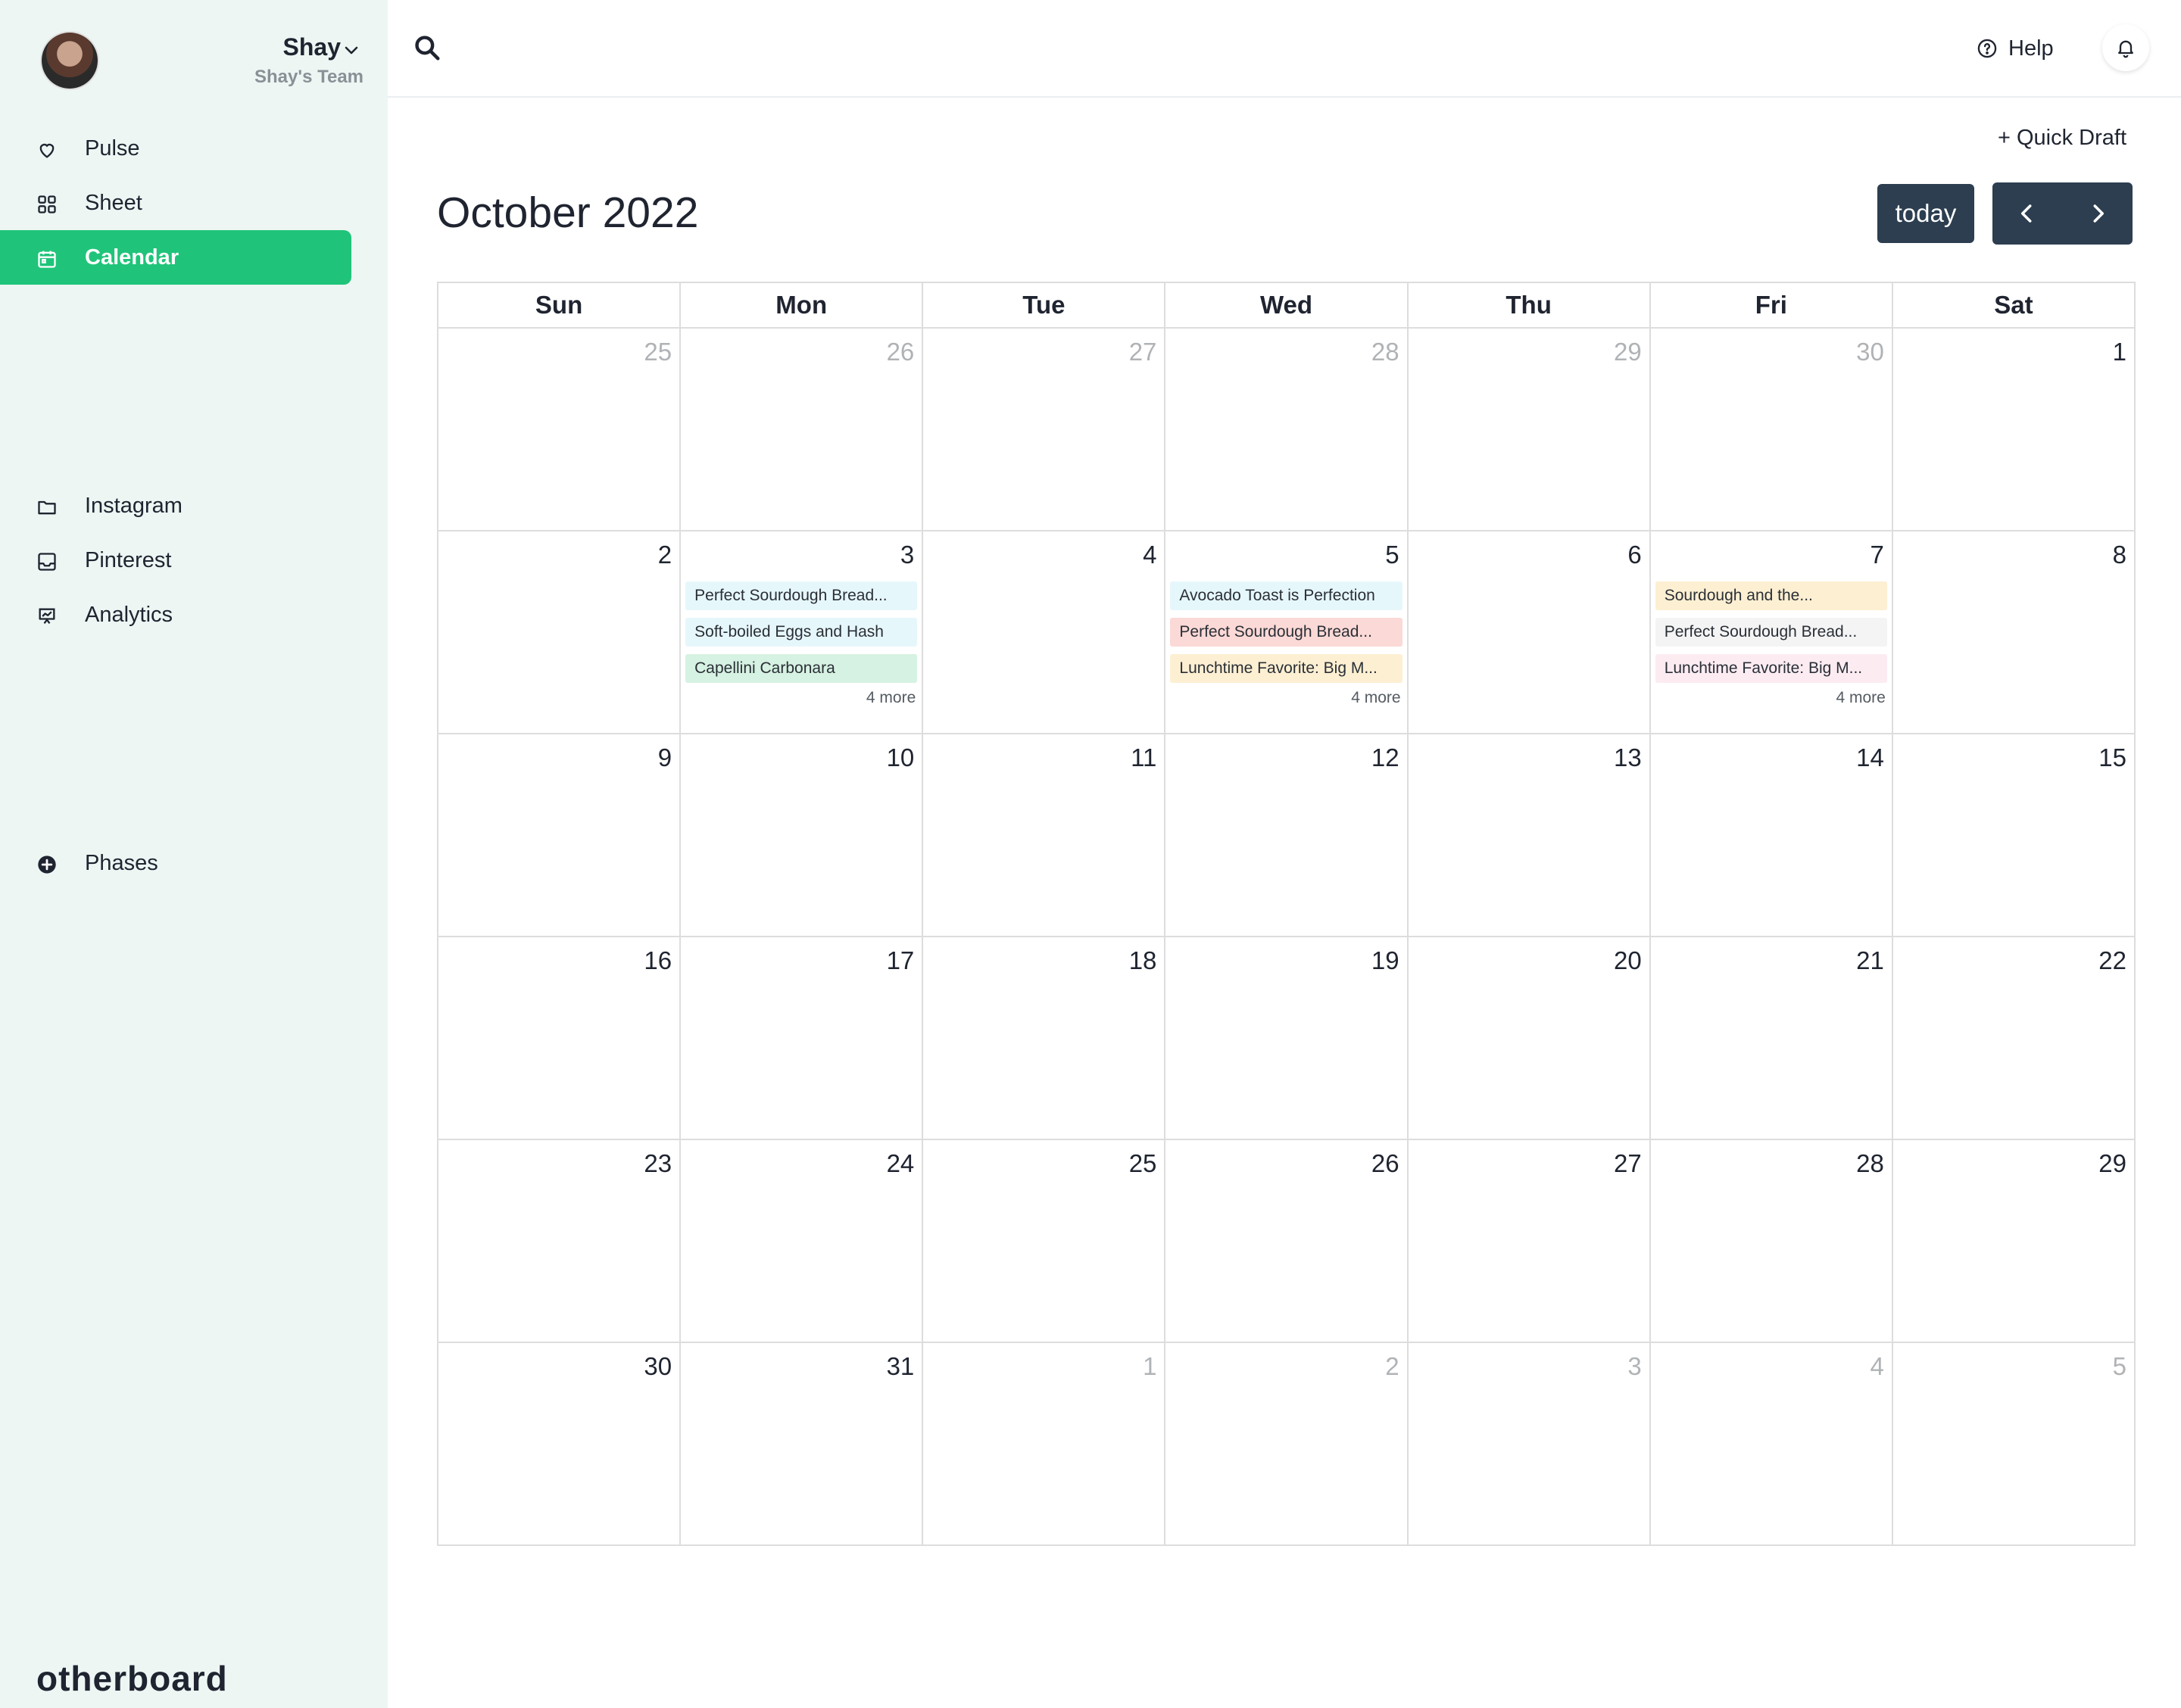 The height and width of the screenshot is (1708, 2181). I want to click on day-cell: 6, so click(1530, 632).